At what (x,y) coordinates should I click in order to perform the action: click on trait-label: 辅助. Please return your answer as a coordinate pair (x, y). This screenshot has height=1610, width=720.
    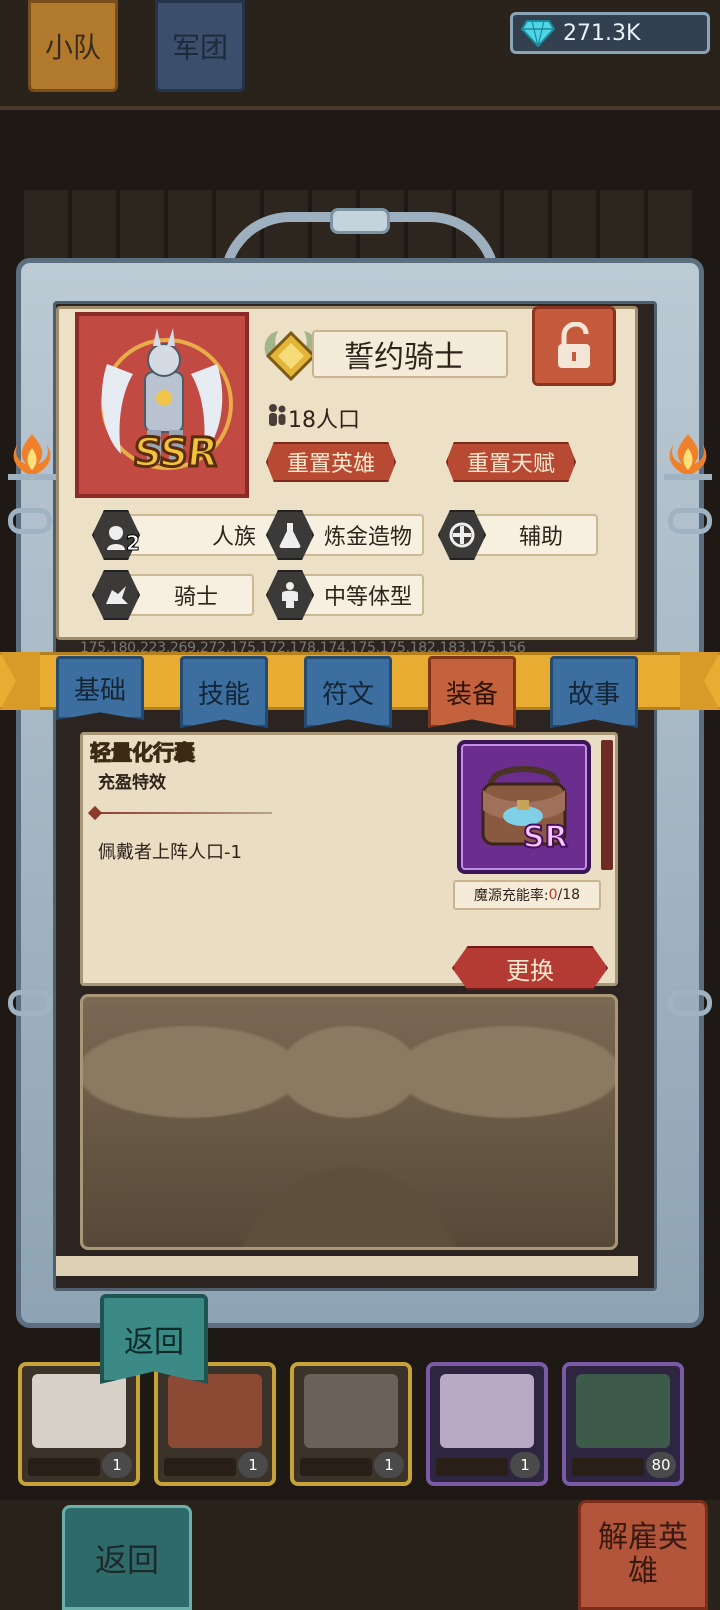
    Looking at the image, I should click on (533, 535).